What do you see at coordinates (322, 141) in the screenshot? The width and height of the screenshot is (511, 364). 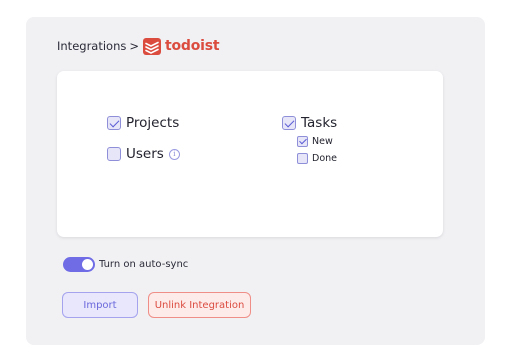 I see `tasks-new-label: New` at bounding box center [322, 141].